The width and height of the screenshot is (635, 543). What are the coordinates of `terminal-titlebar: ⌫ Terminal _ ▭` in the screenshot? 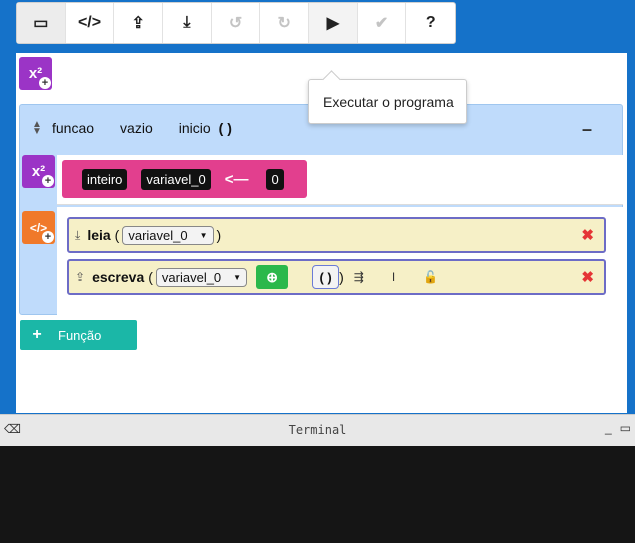 It's located at (317, 430).